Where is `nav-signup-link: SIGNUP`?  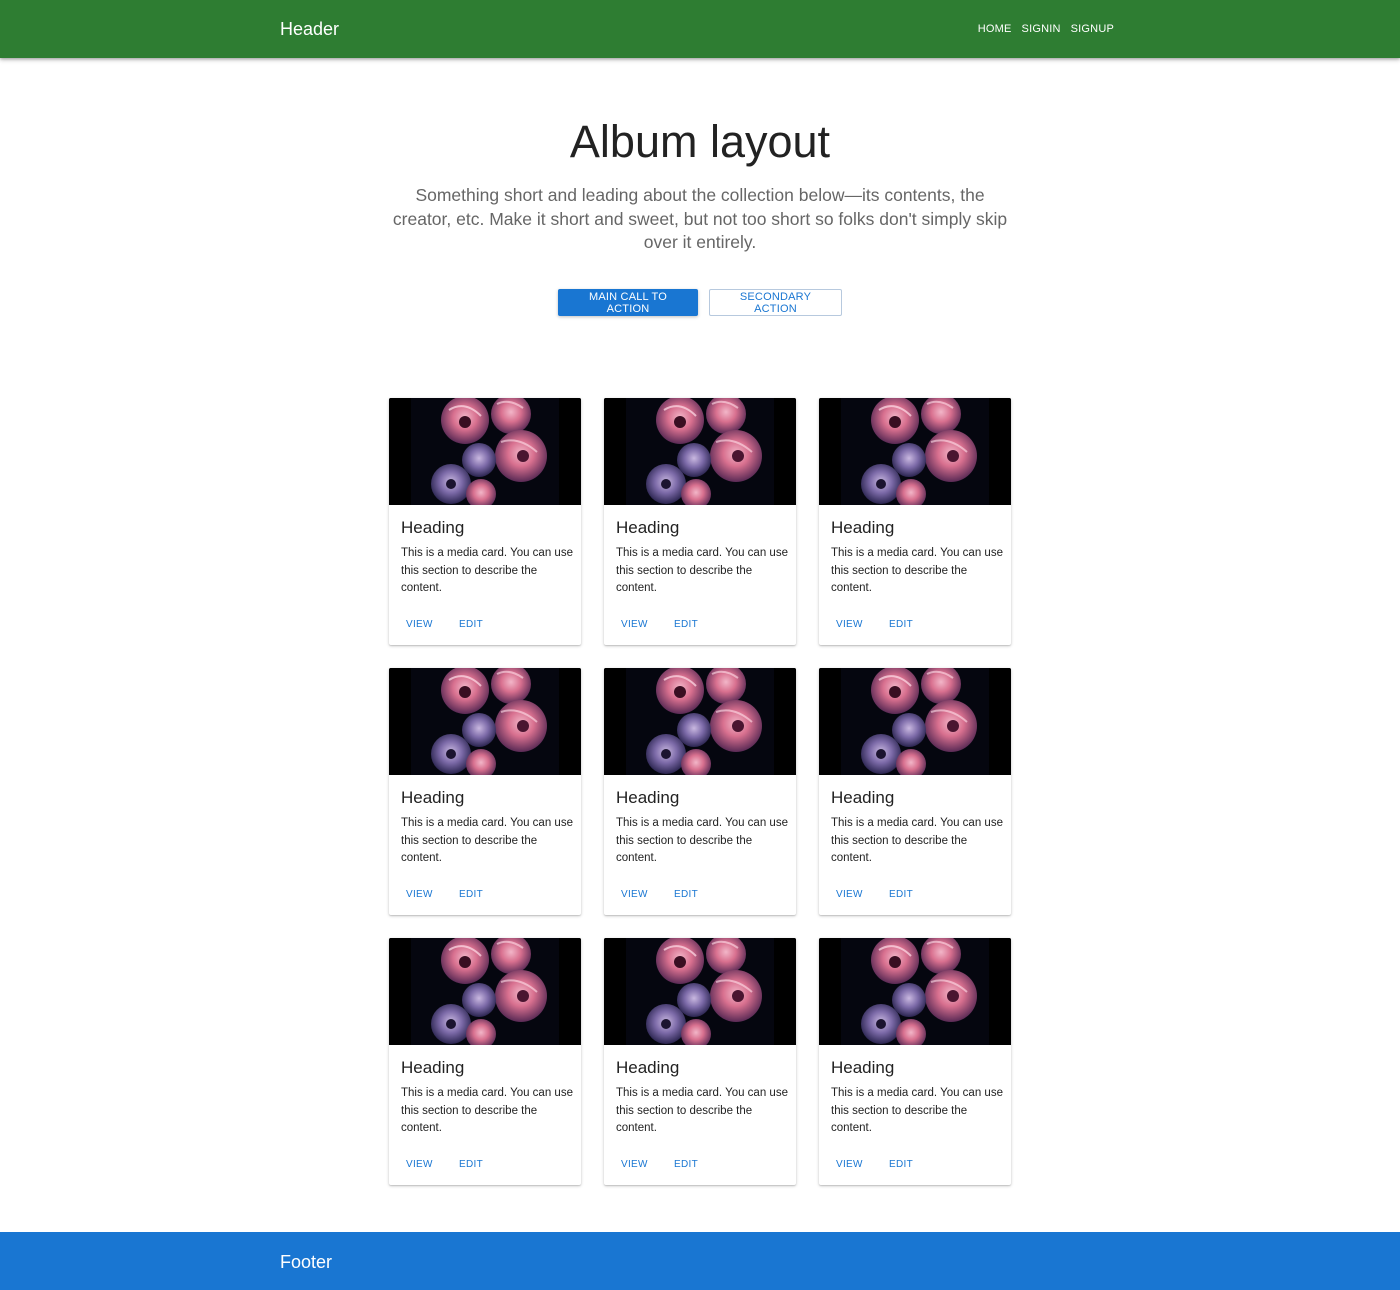 nav-signup-link: SIGNUP is located at coordinates (1092, 29).